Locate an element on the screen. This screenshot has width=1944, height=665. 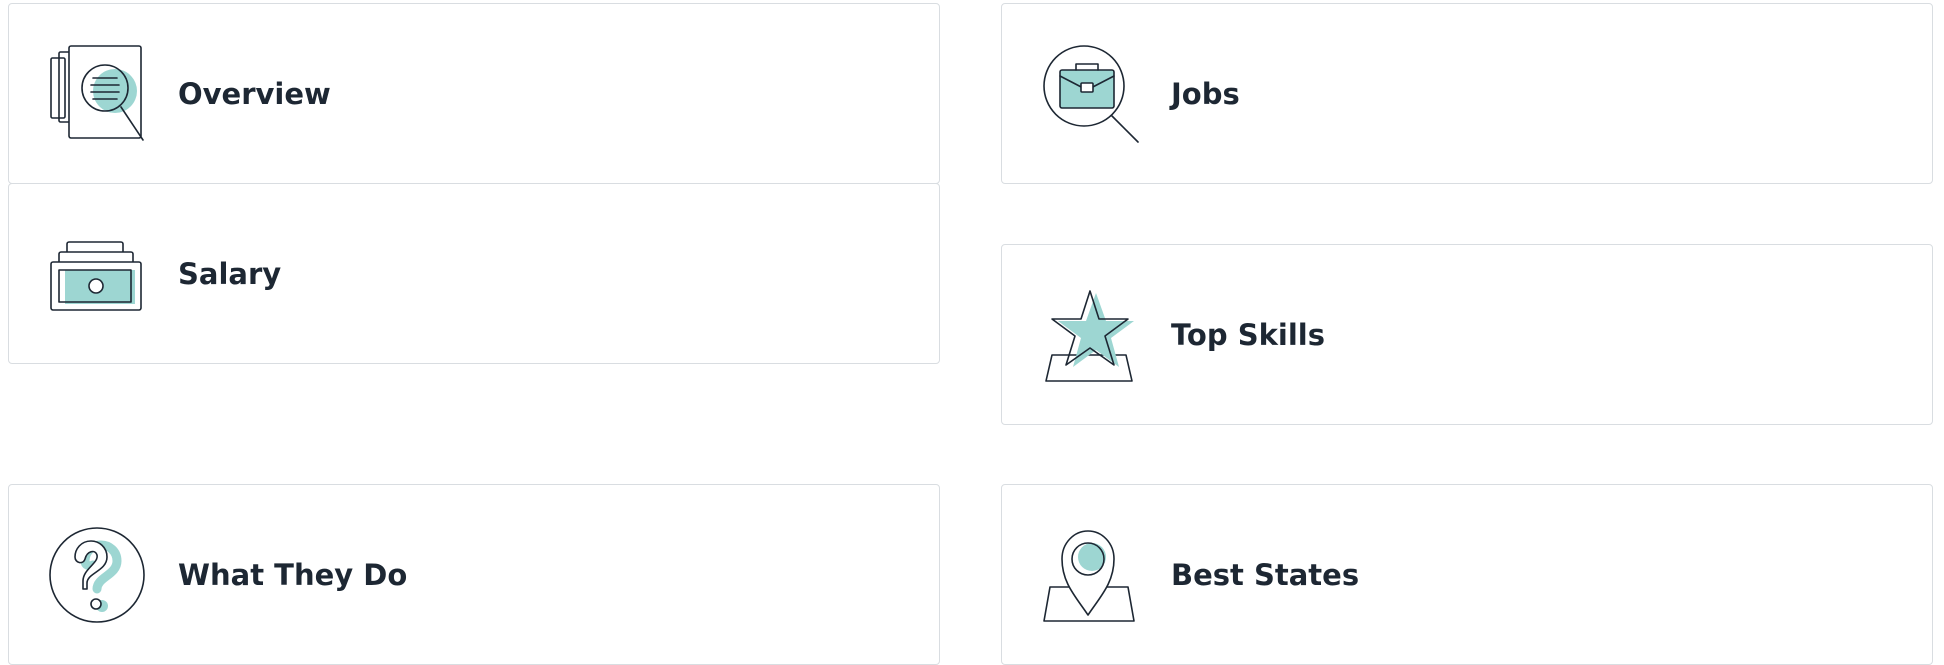
top-skills-card: Top Skills is located at coordinates (1467, 334).